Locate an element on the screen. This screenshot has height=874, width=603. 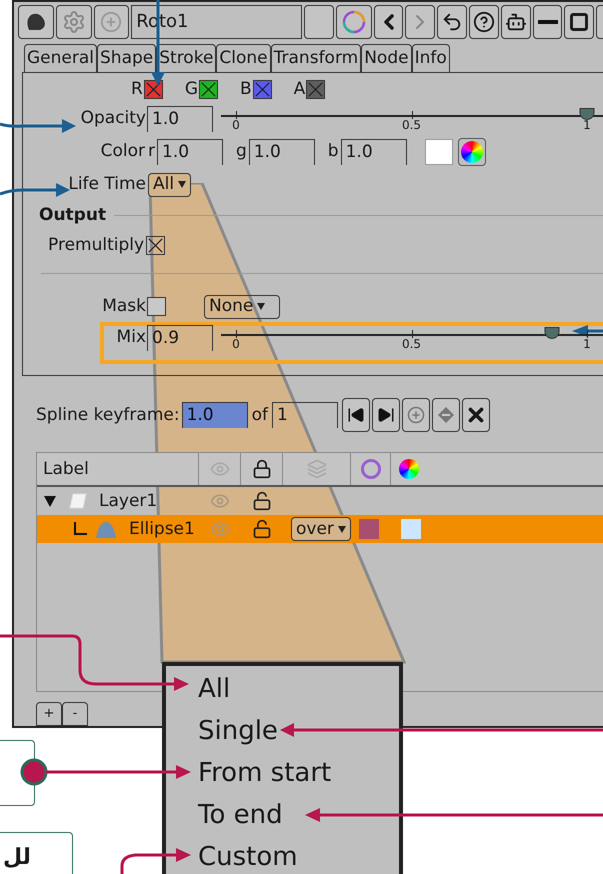
dropdown: All is located at coordinates (170, 184).